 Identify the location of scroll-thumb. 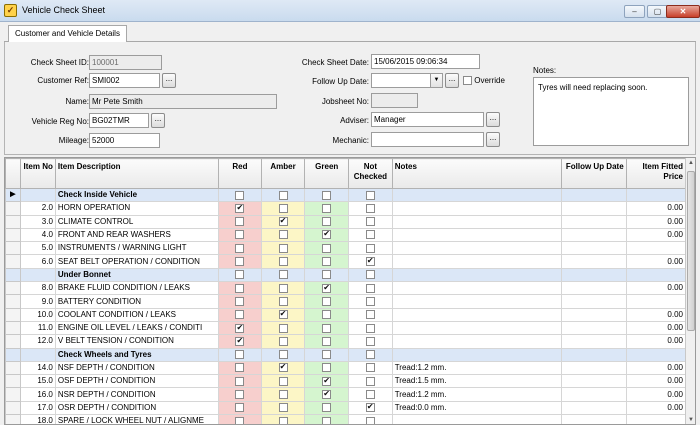
(691, 251).